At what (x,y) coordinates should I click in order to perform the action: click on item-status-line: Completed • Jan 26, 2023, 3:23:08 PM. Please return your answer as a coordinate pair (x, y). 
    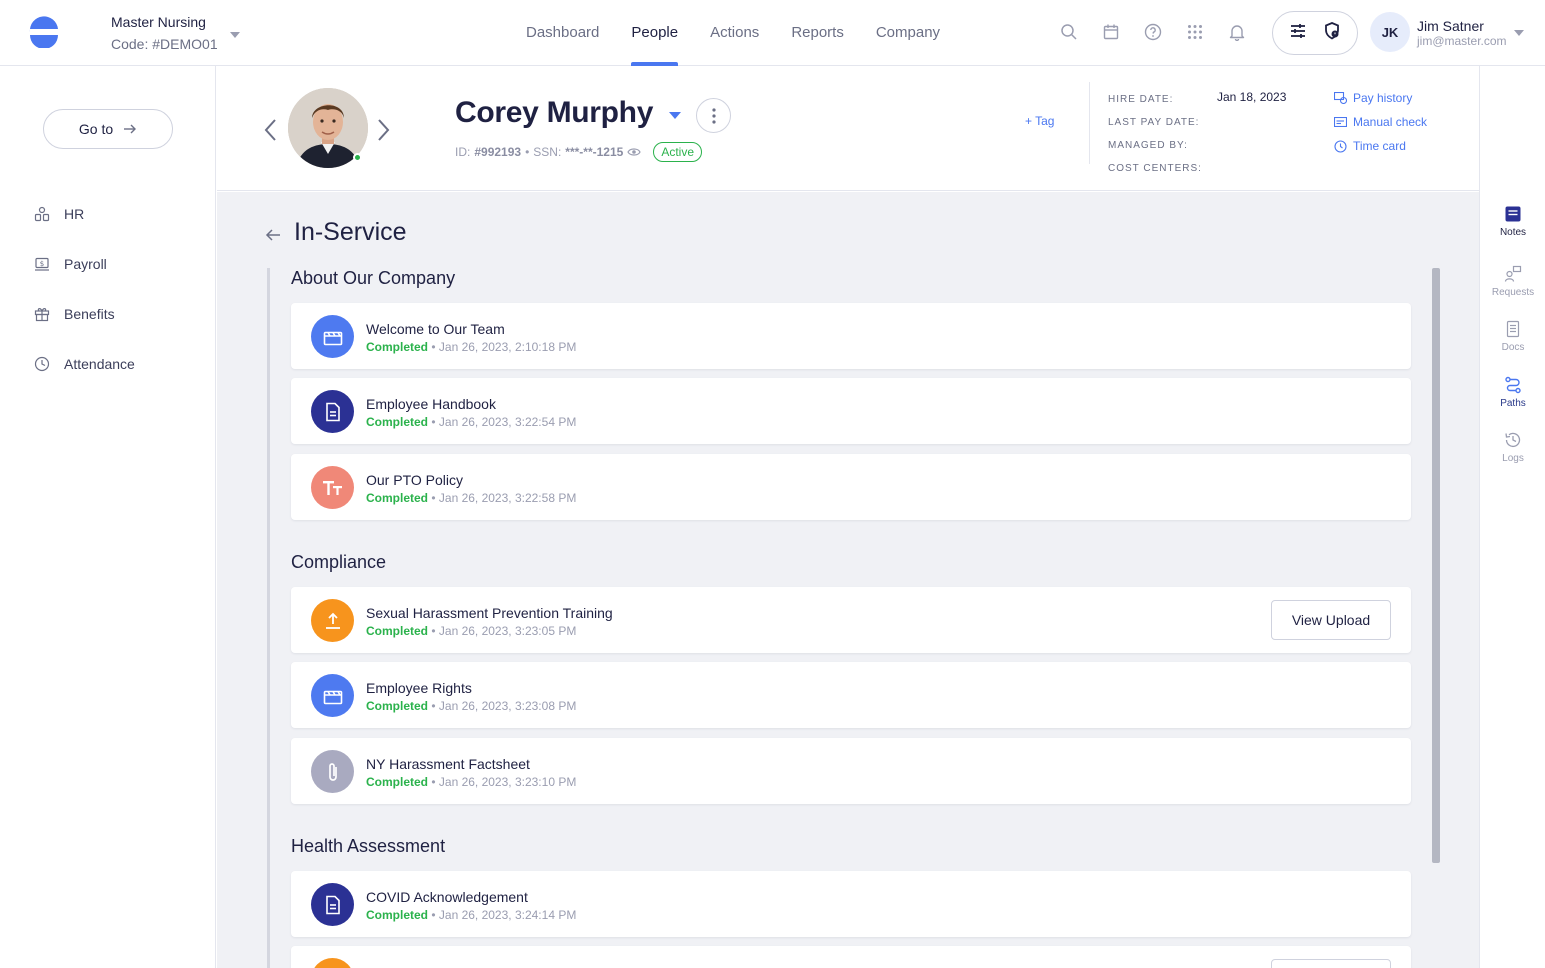
    Looking at the image, I should click on (471, 706).